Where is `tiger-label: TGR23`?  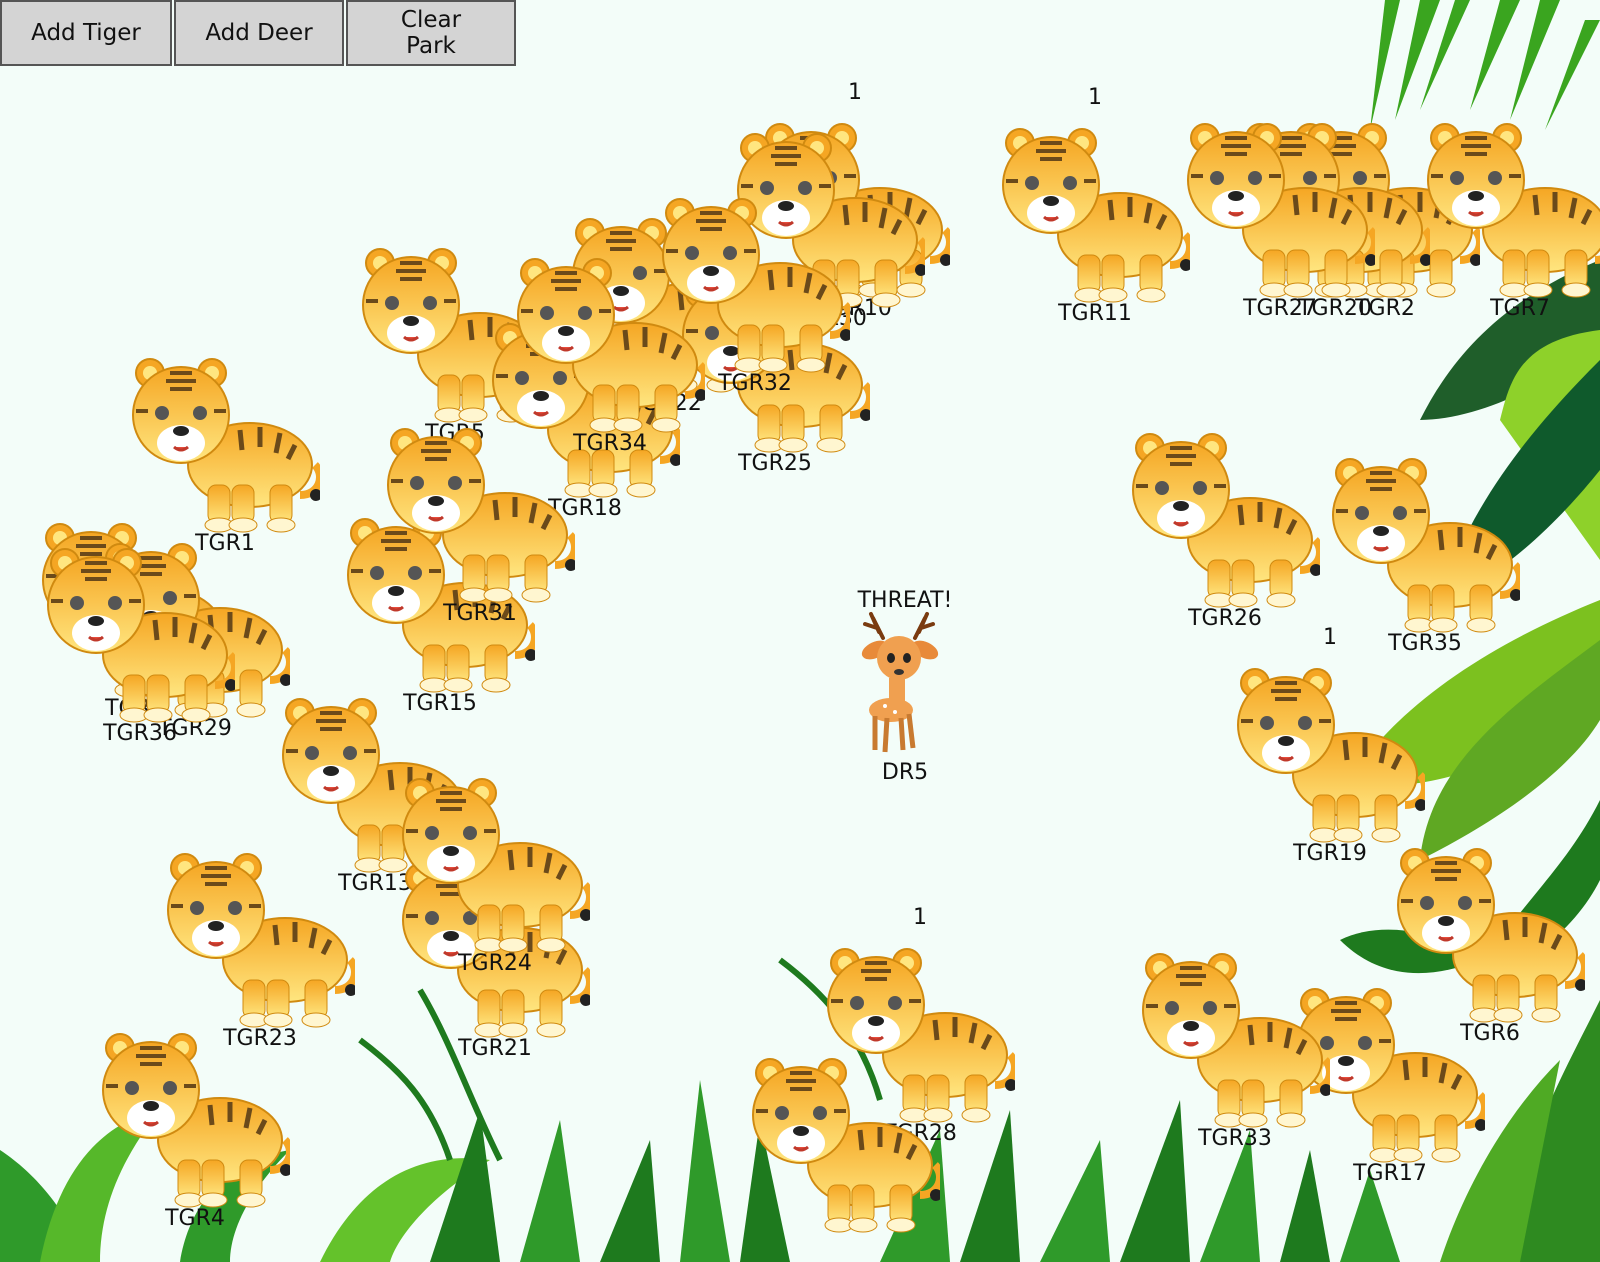
tiger-label: TGR23 is located at coordinates (260, 1038).